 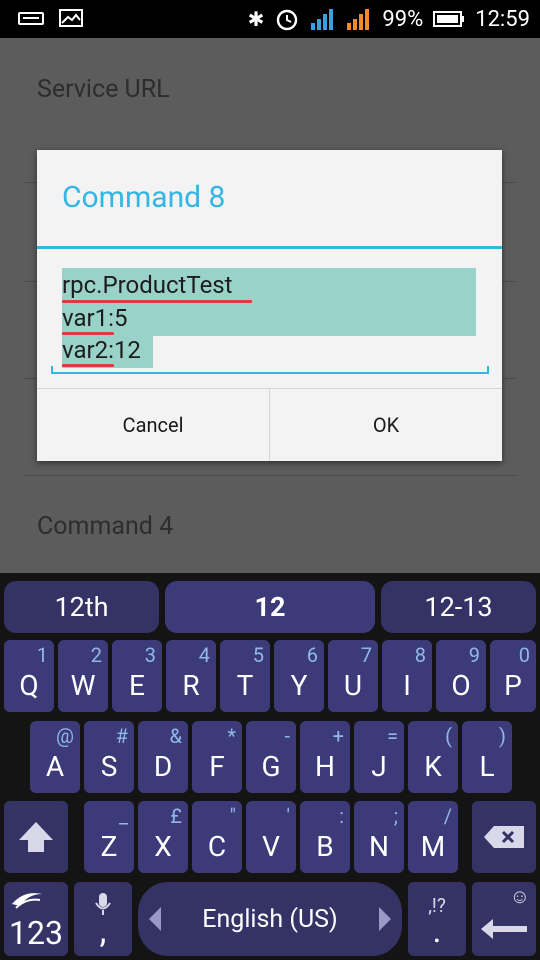 What do you see at coordinates (29, 676) in the screenshot?
I see `key-q: 1Q` at bounding box center [29, 676].